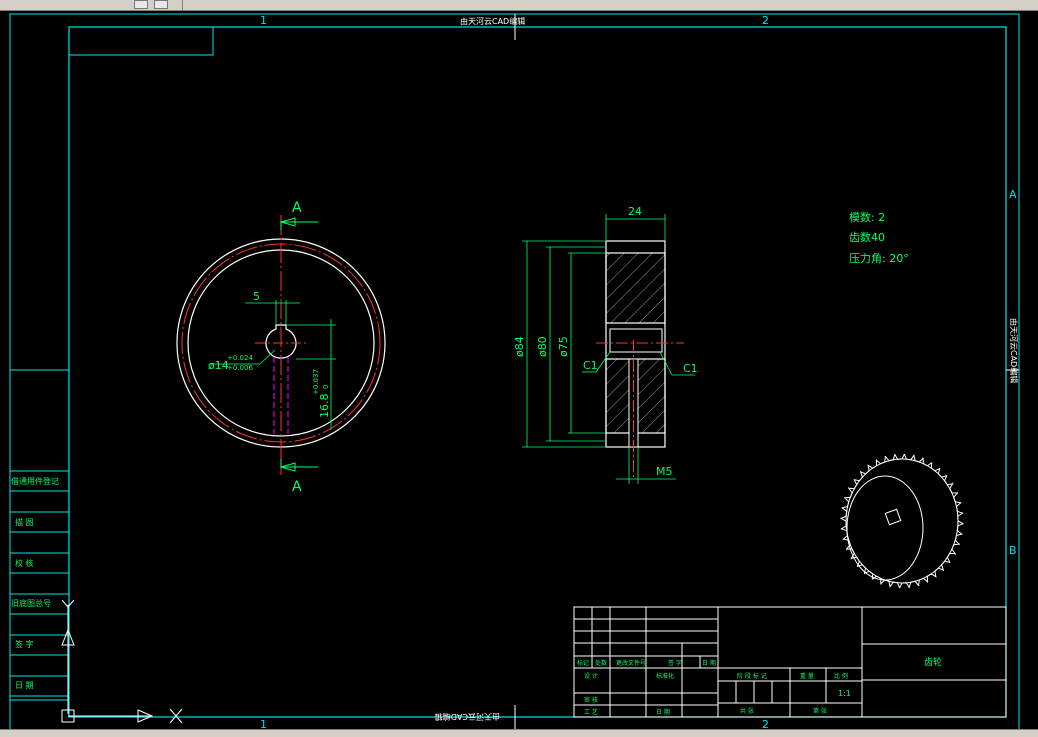 The width and height of the screenshot is (1038, 737). Describe the element at coordinates (605, 344) in the screenshot. I see `section-view: 24 ø84 ø80 ø75 C1 C1 M5` at that location.